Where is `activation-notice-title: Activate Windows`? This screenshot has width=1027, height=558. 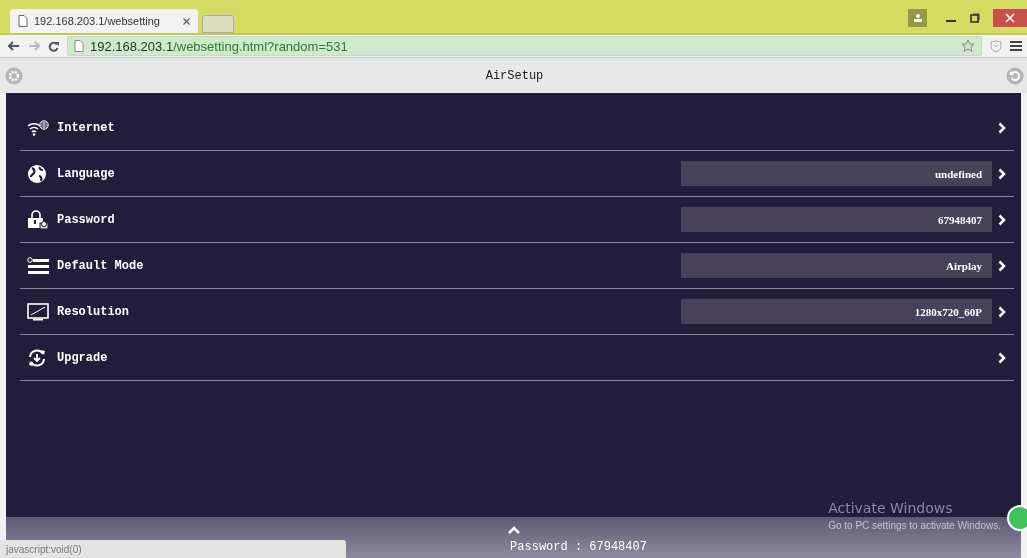 activation-notice-title: Activate Windows is located at coordinates (891, 508).